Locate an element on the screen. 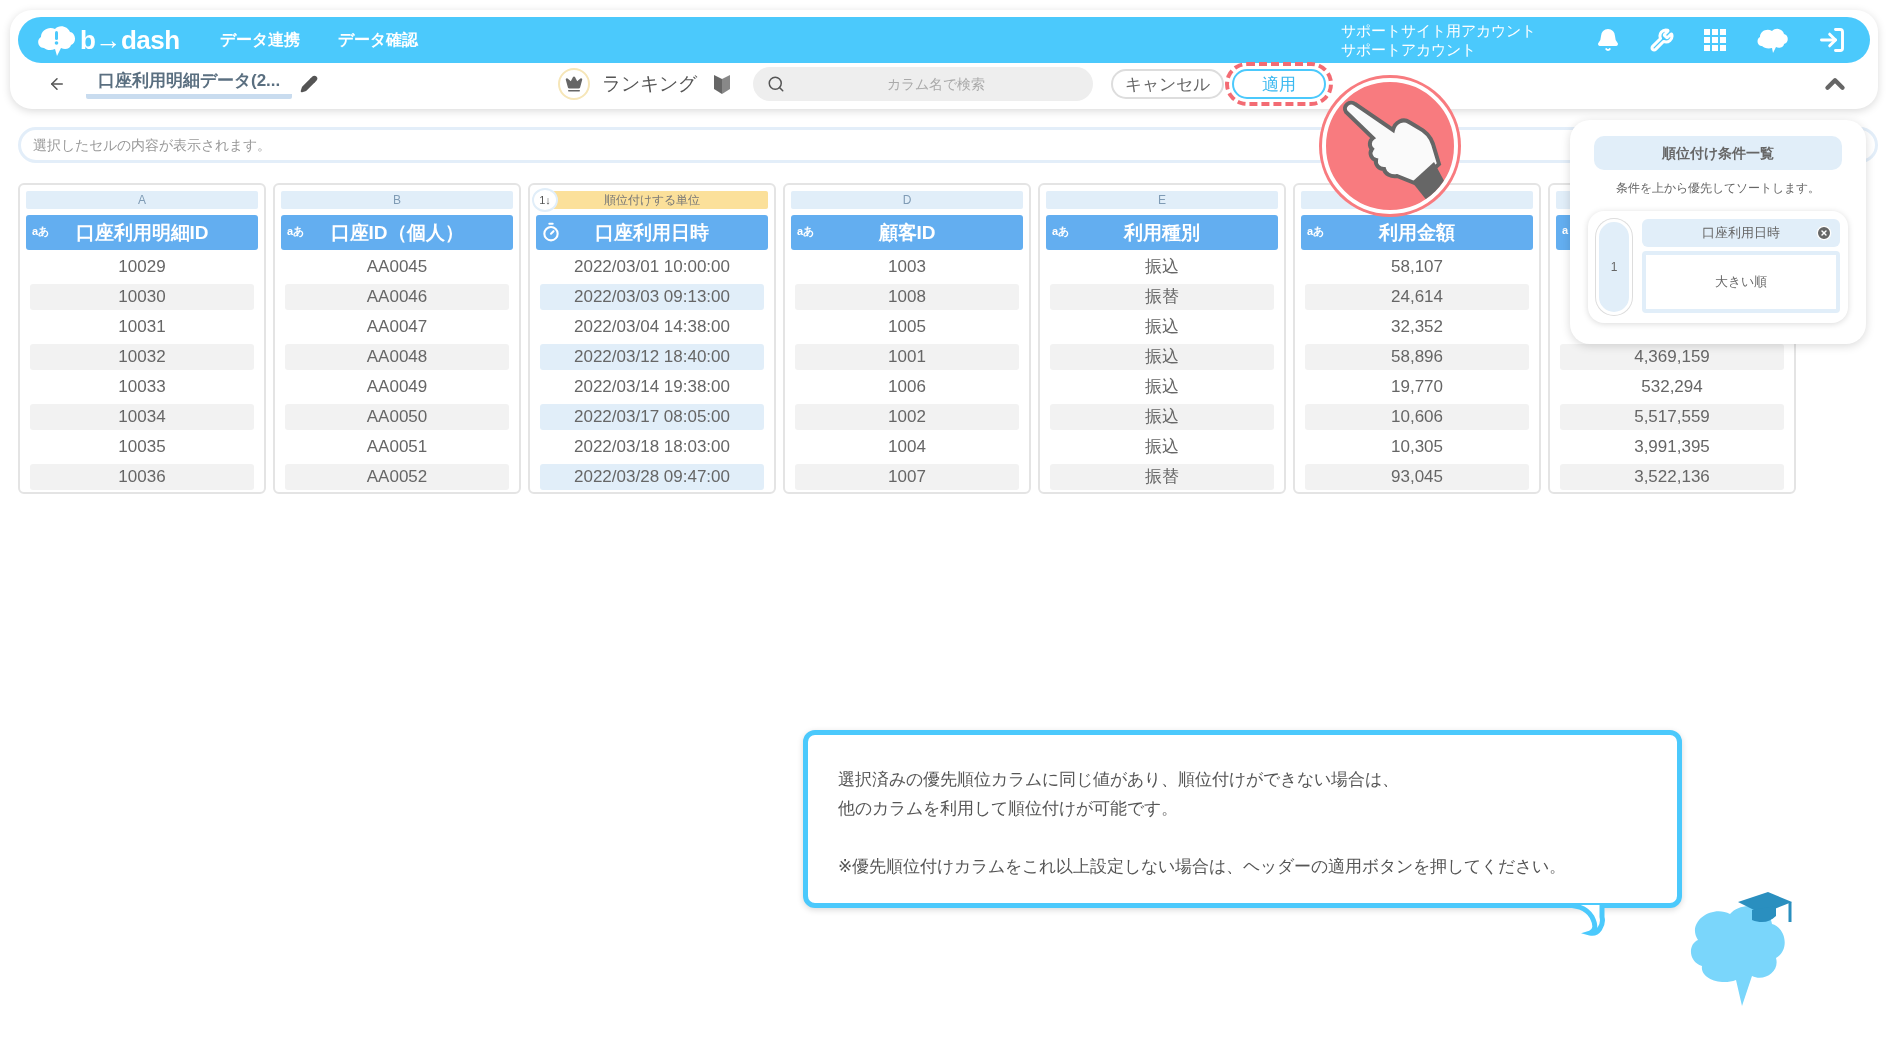  table-cell-text: AA0051 is located at coordinates (397, 447).